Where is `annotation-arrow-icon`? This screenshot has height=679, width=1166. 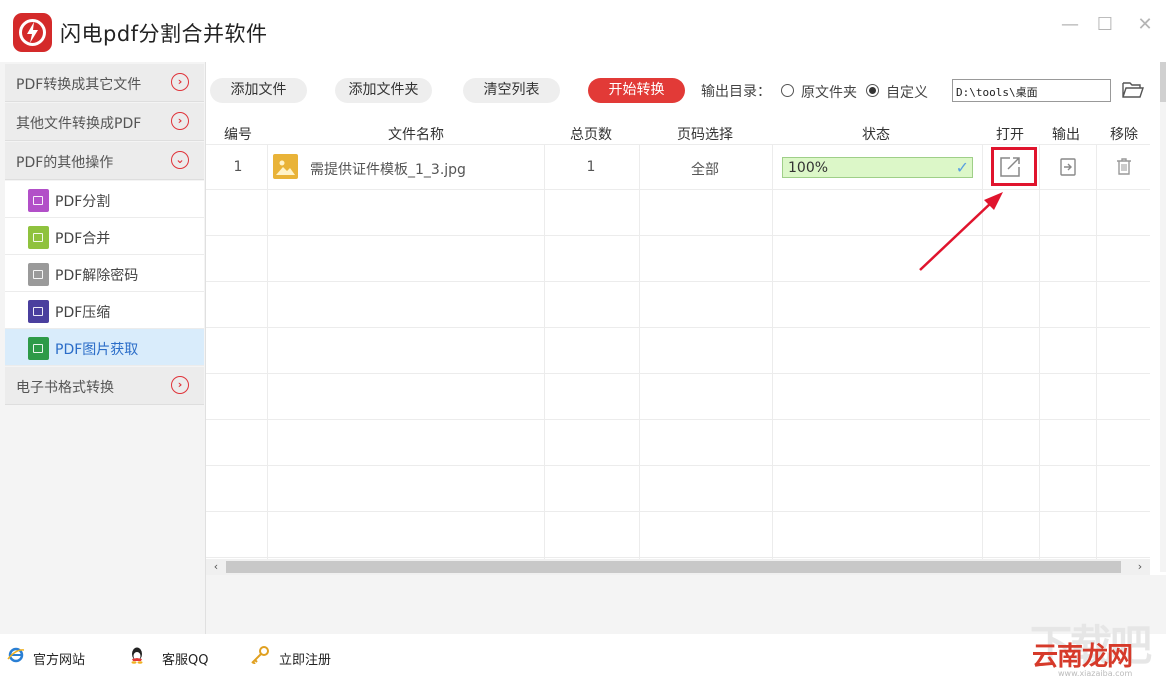 annotation-arrow-icon is located at coordinates (961, 231).